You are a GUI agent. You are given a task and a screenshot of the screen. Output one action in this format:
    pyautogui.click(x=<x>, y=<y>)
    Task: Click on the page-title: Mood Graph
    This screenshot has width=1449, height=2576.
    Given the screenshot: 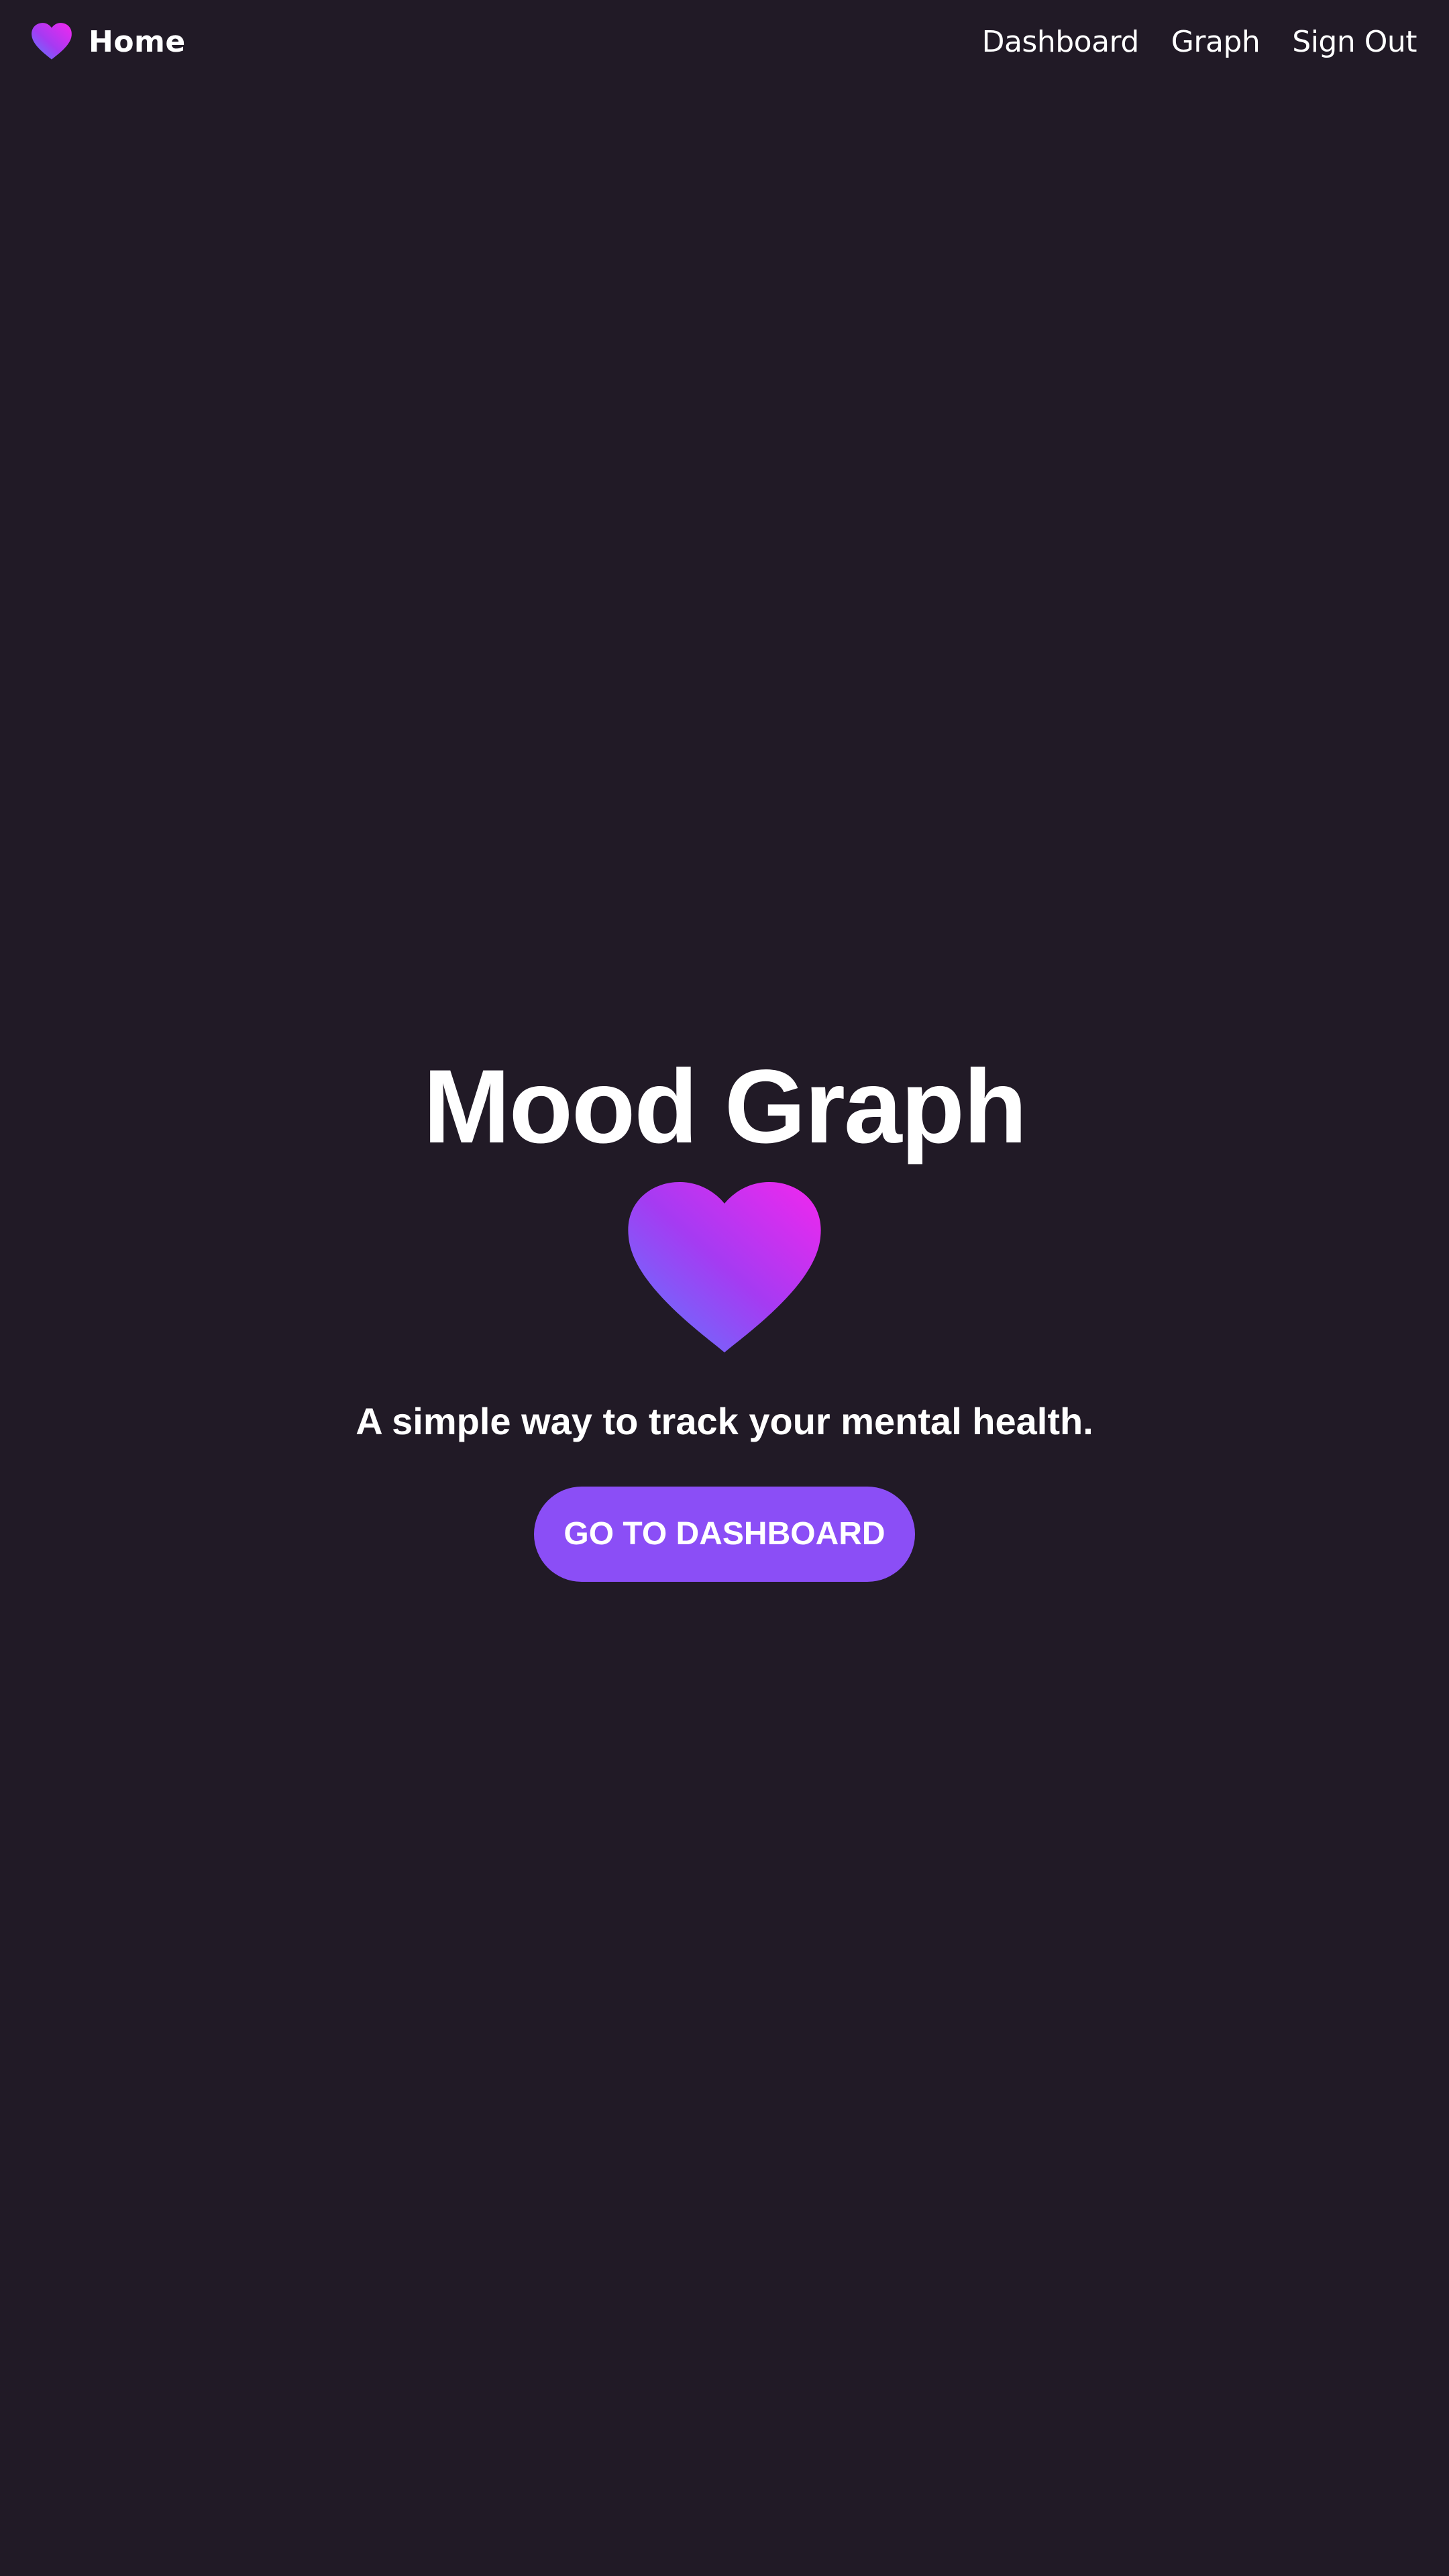 What is the action you would take?
    pyautogui.click(x=725, y=1107)
    